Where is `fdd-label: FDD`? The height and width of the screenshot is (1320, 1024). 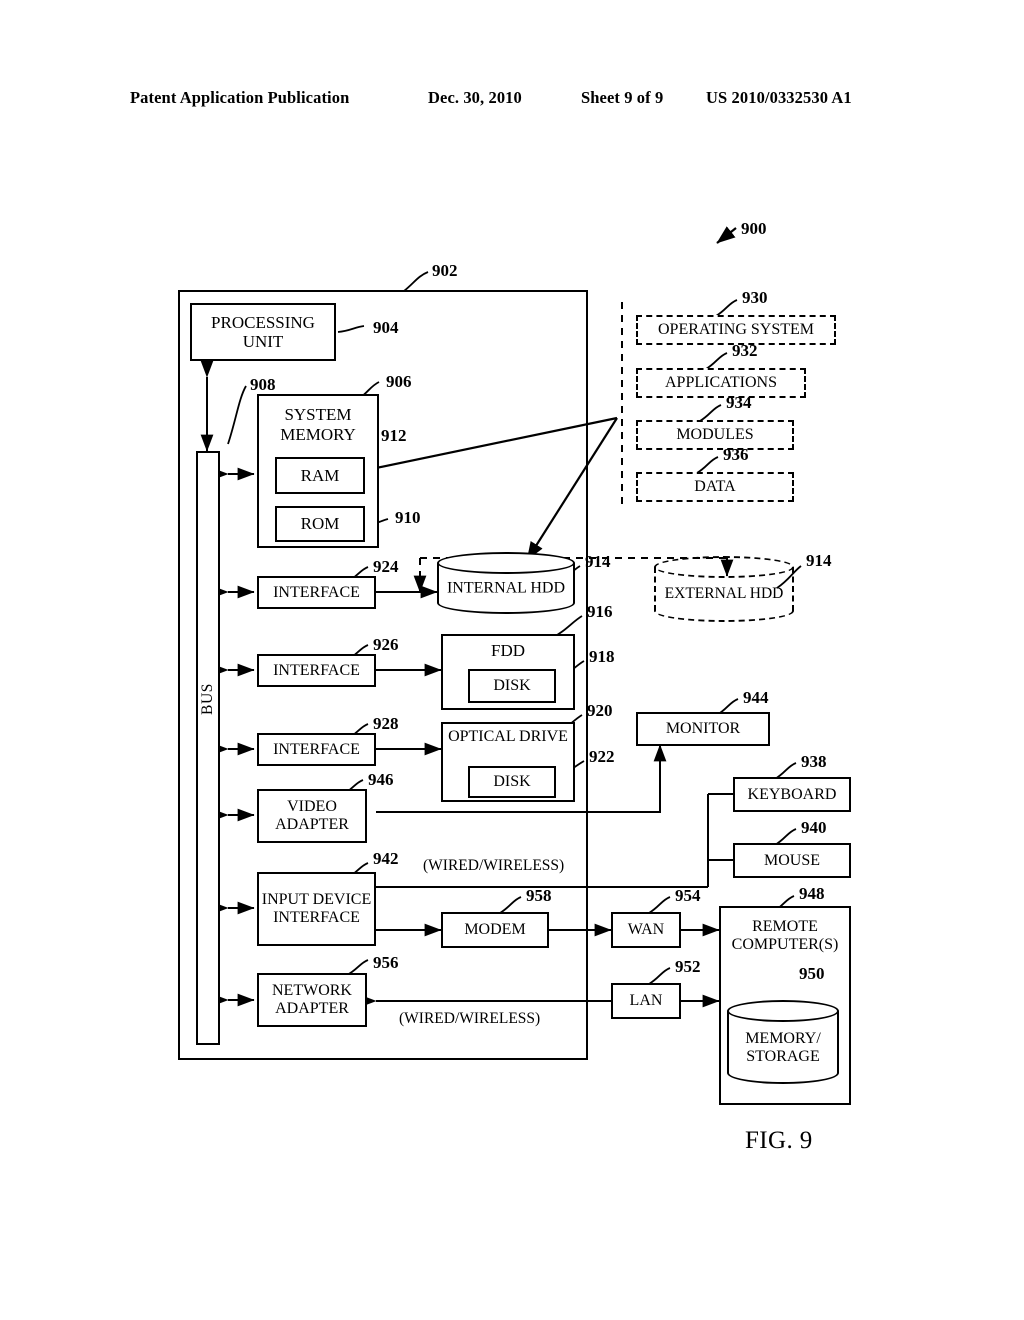
fdd-label: FDD is located at coordinates (507, 650).